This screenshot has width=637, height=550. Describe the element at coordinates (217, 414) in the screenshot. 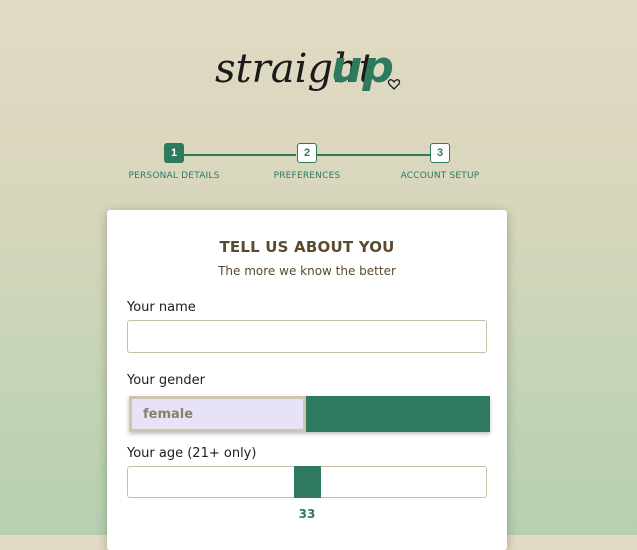

I see `gender-option-female: female` at that location.